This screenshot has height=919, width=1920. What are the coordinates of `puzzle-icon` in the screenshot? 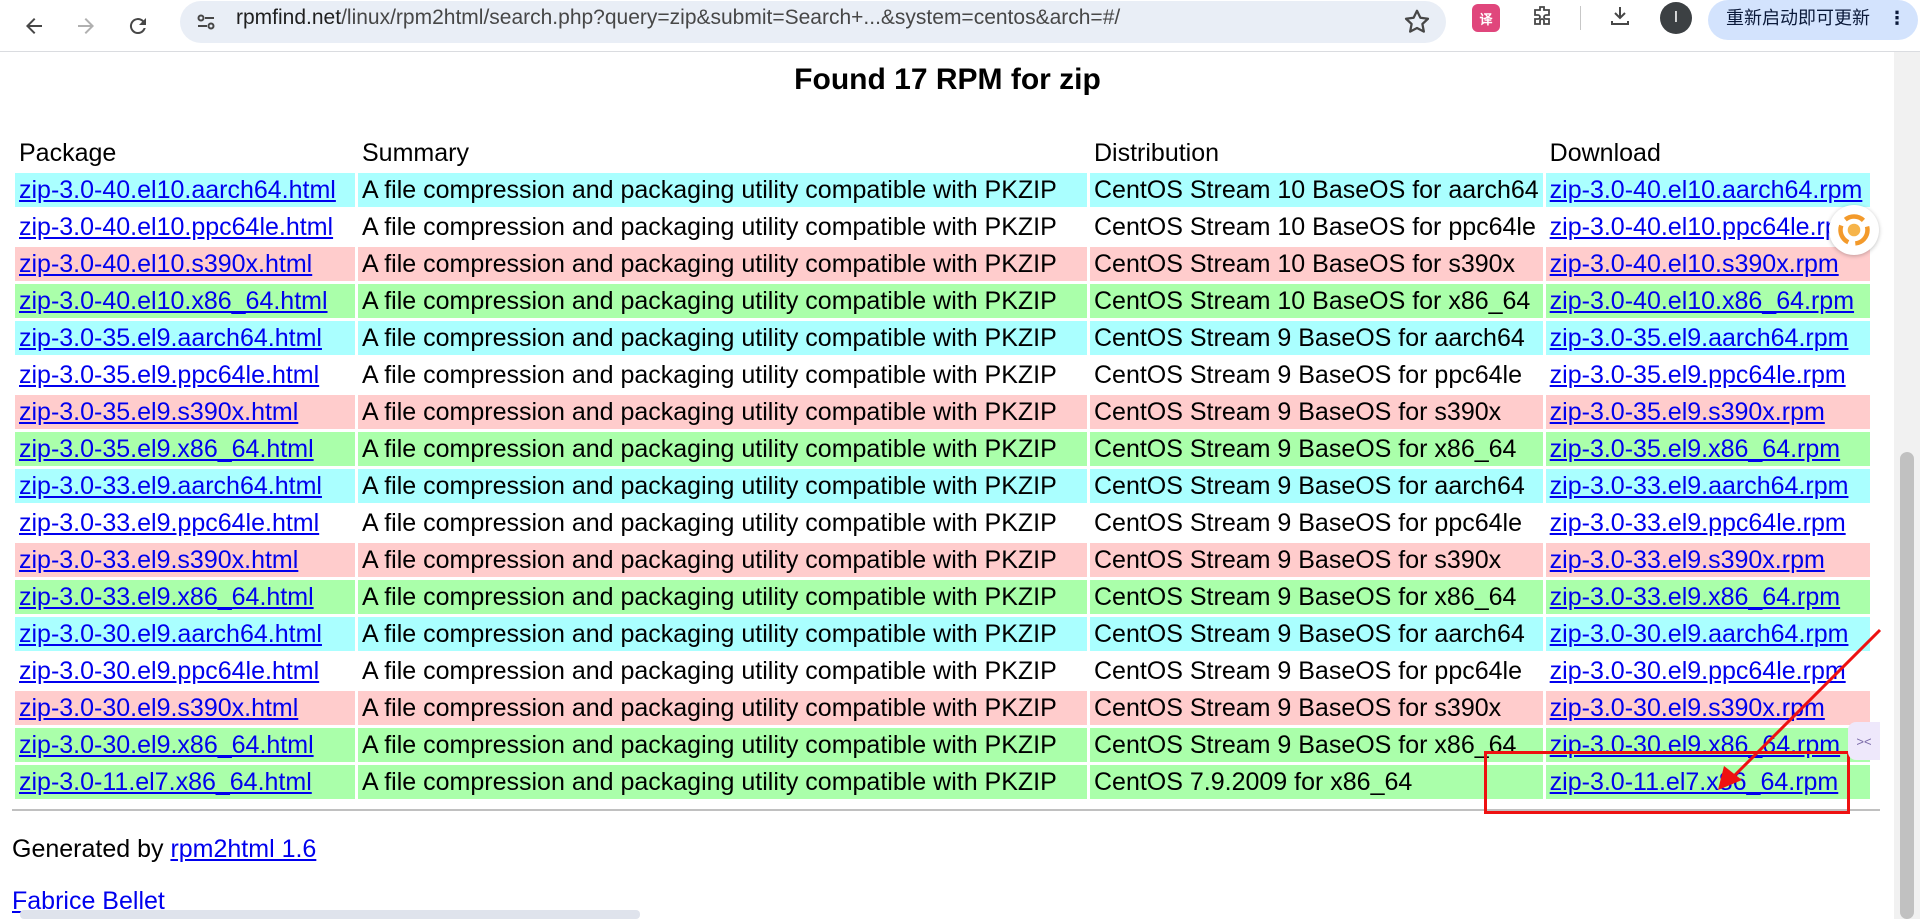 It's located at (1542, 15).